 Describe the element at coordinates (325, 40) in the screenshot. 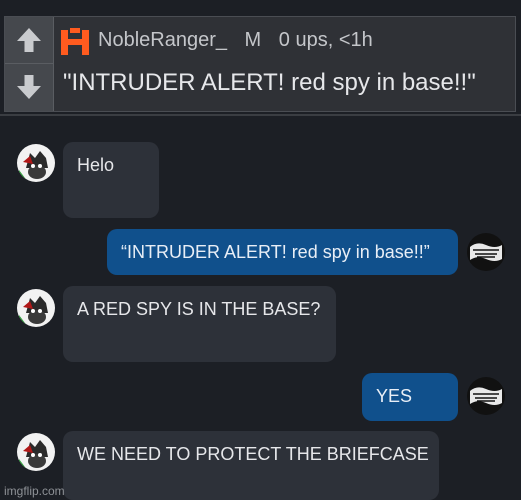

I see `post-stats: 0 ups, <1h` at that location.